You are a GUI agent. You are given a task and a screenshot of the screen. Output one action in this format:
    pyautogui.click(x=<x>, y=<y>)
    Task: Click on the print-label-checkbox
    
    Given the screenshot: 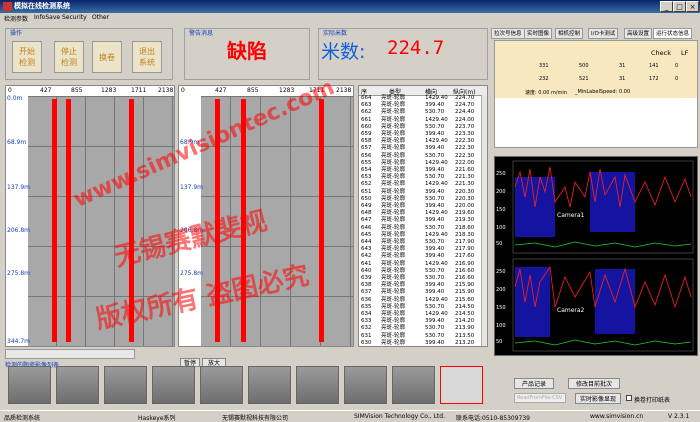 What is the action you would take?
    pyautogui.click(x=629, y=398)
    